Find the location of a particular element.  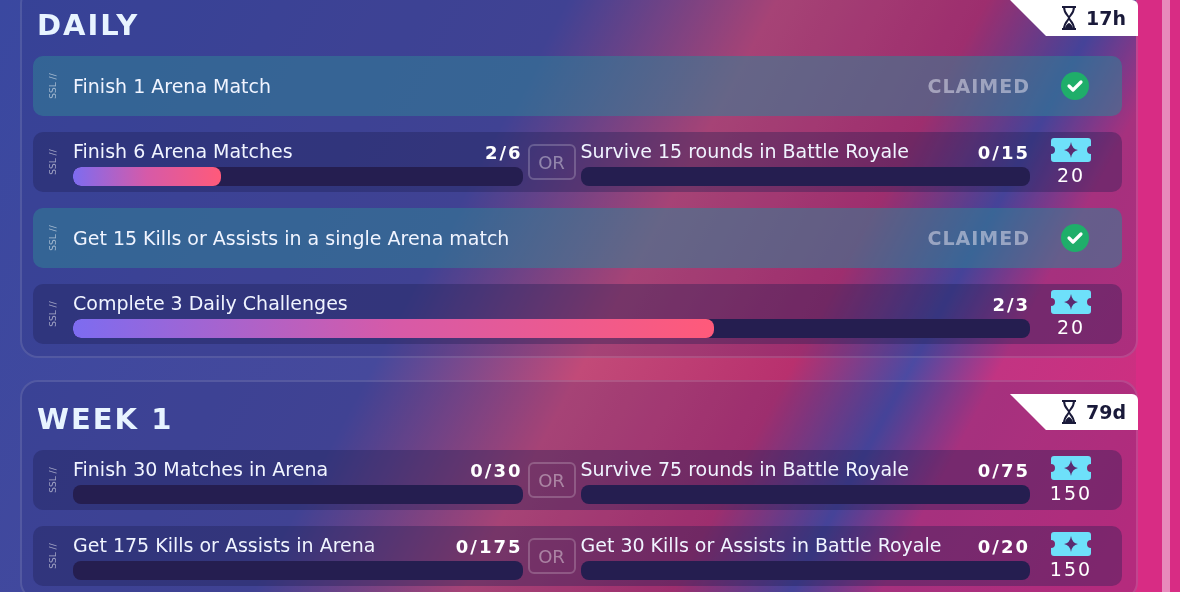

objective-text: Finish 6 Arena Matches is located at coordinates (183, 150).